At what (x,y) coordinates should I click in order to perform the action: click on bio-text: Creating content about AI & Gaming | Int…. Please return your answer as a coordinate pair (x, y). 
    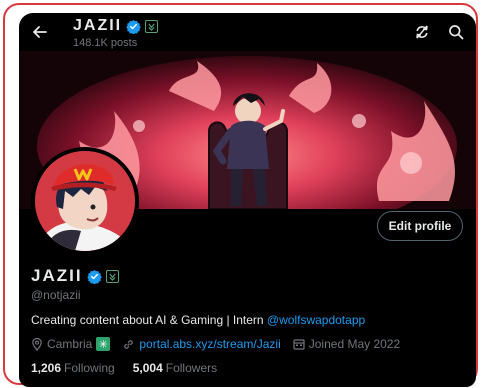
    Looking at the image, I should click on (149, 320).